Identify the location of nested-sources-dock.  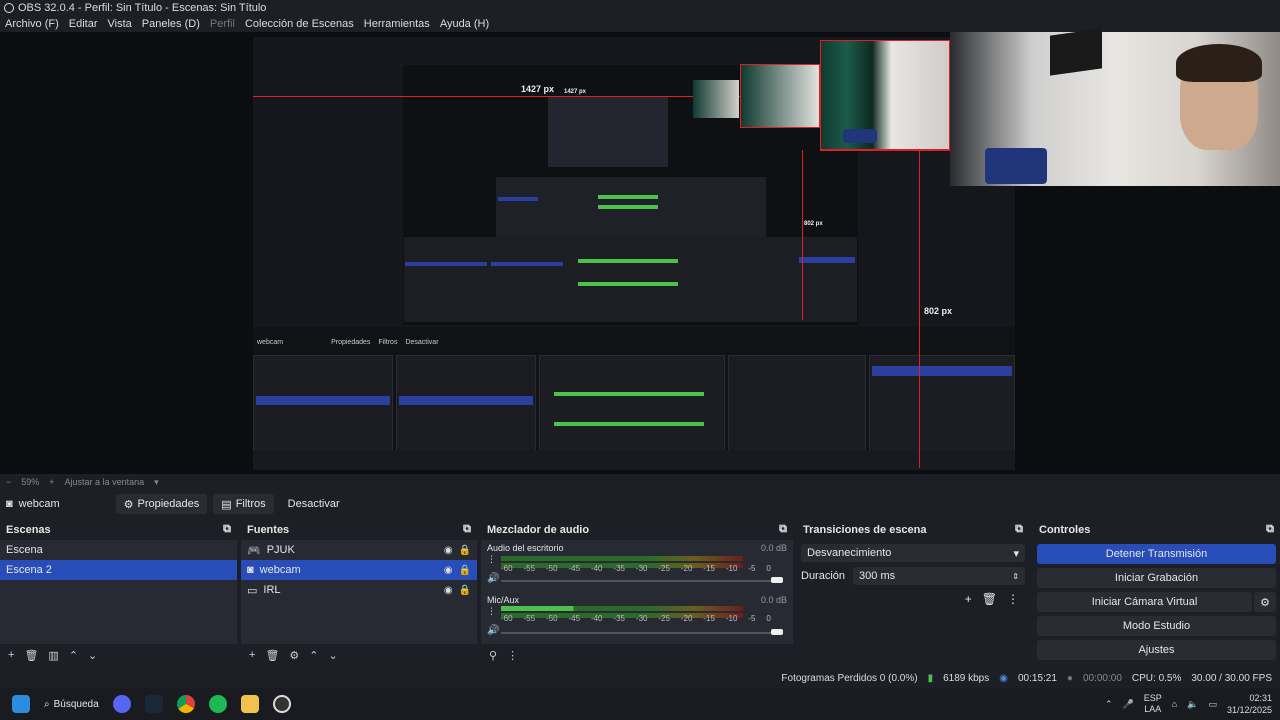
(466, 410).